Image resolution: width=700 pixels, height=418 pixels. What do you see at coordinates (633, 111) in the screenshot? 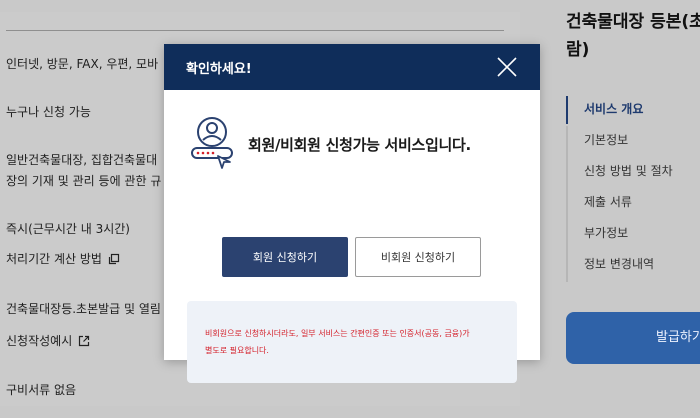
I see `menu-item-overview: 서비스 개요` at bounding box center [633, 111].